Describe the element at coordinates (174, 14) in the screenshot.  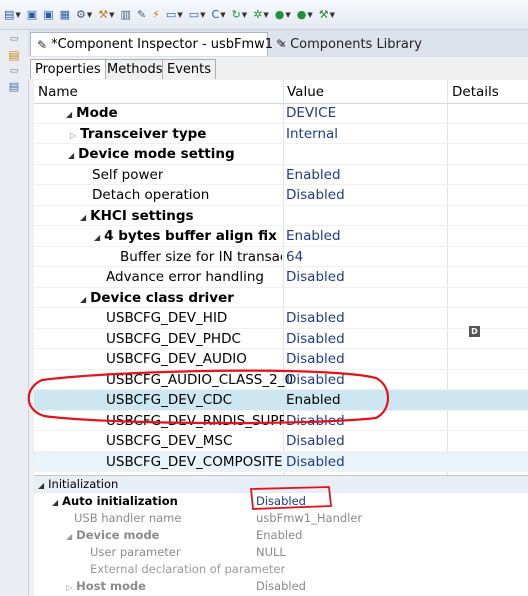
I see `window-icon: ▭ ▼` at that location.